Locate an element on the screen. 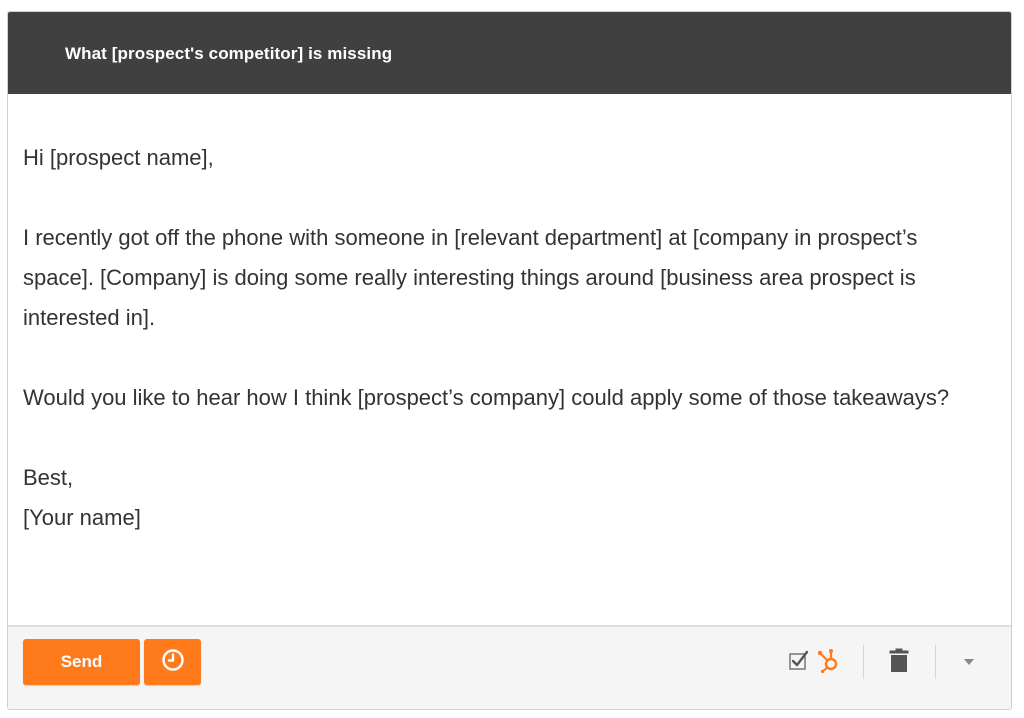  hubspot-button is located at coordinates (829, 662).